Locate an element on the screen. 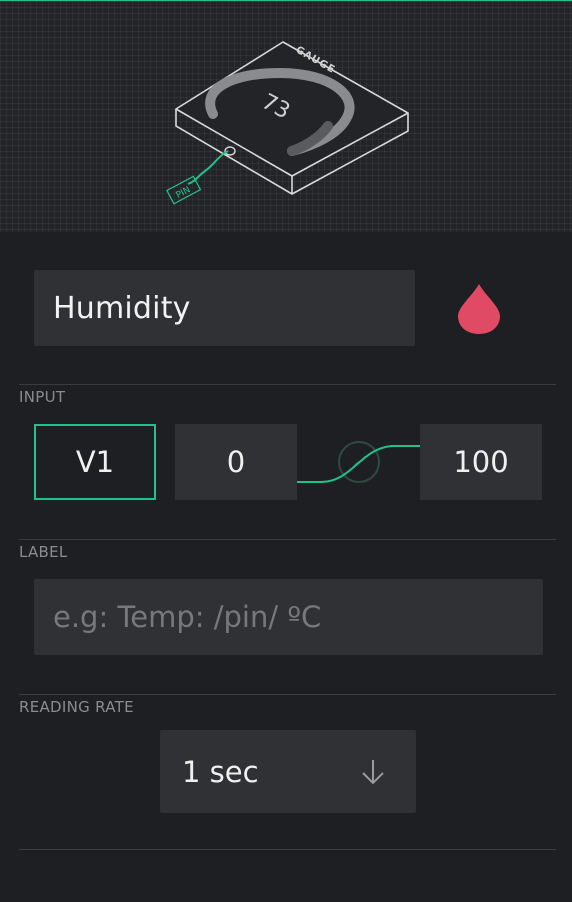  reading-rate-section-title: READING RATE is located at coordinates (76, 707).